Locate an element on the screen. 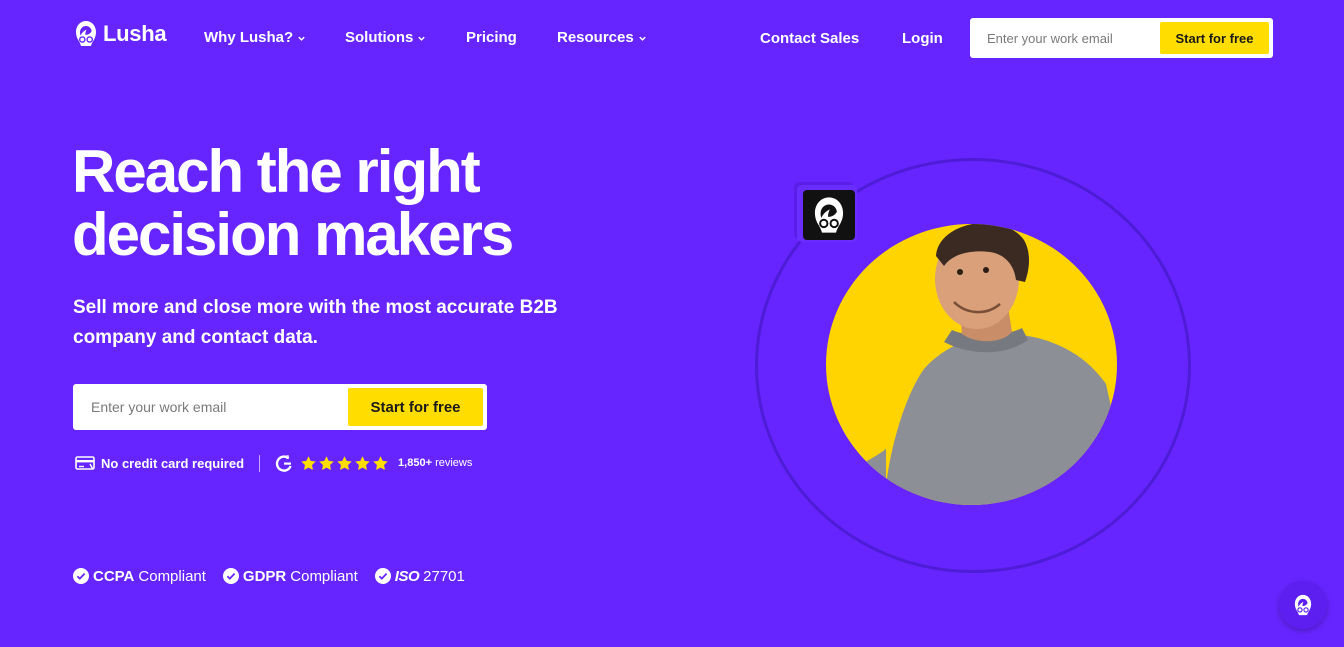 The height and width of the screenshot is (647, 1344). rating-stars is located at coordinates (344, 463).